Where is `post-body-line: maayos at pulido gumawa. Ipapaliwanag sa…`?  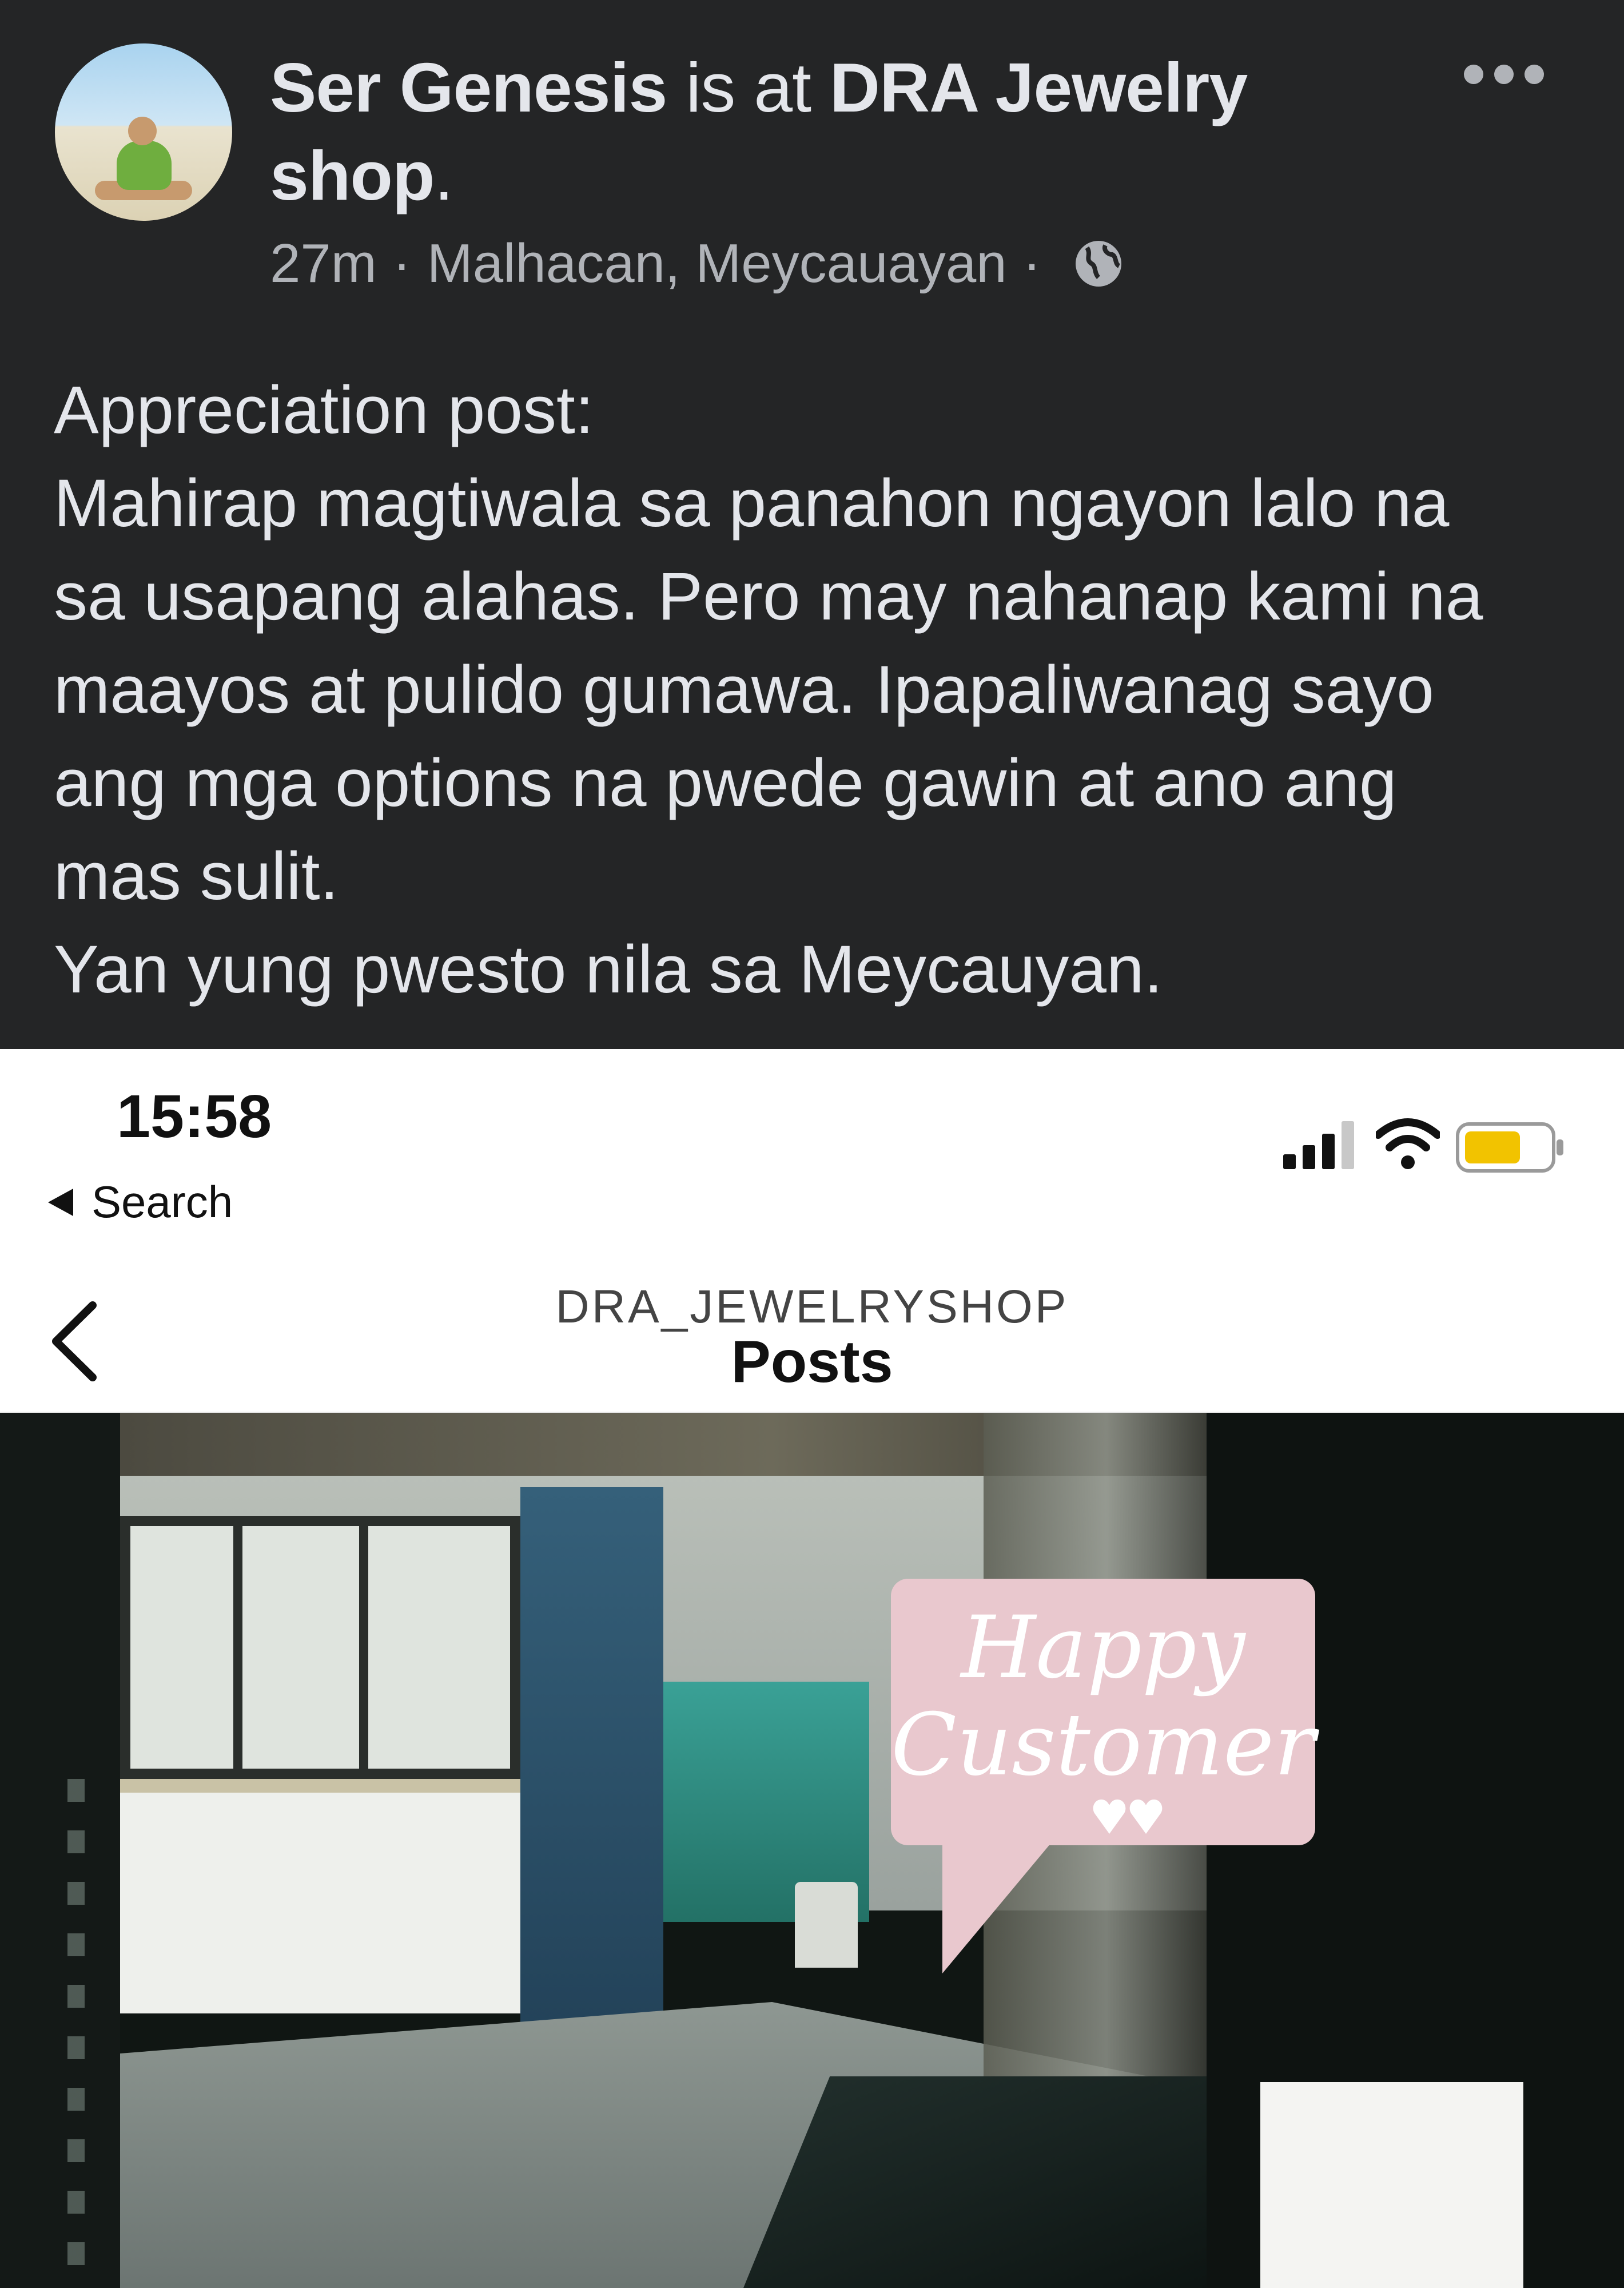 post-body-line: maayos at pulido gumawa. Ipapaliwanag sa… is located at coordinates (744, 690).